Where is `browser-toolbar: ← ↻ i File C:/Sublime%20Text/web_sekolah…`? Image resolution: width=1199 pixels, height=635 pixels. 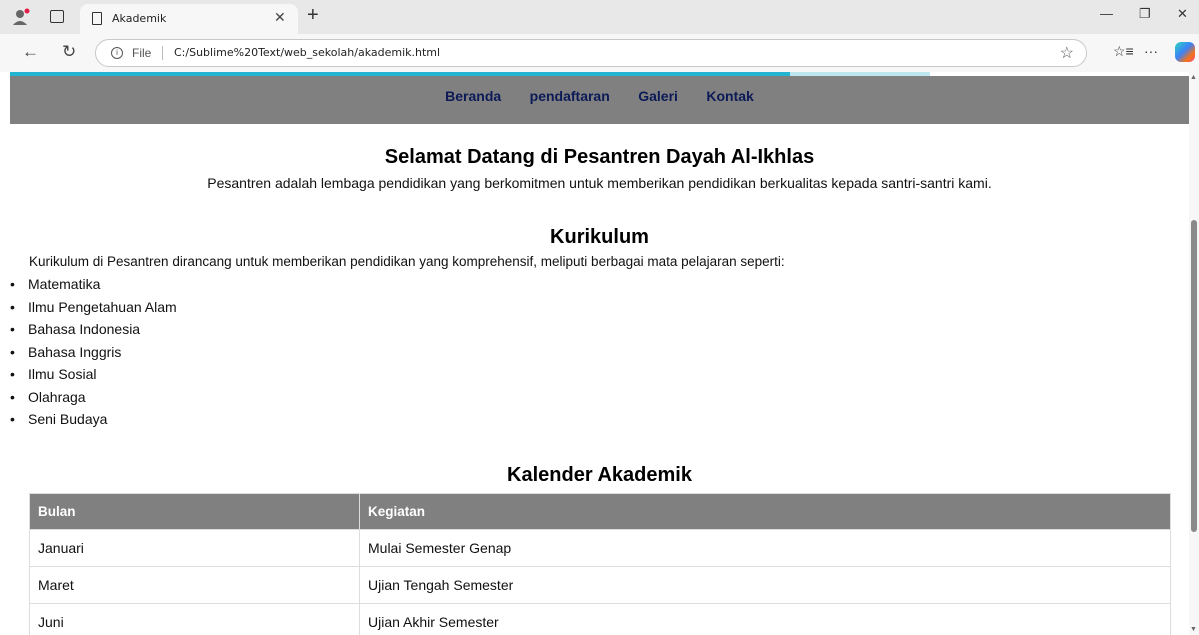 browser-toolbar: ← ↻ i File C:/Sublime%20Text/web_sekolah… is located at coordinates (599, 53).